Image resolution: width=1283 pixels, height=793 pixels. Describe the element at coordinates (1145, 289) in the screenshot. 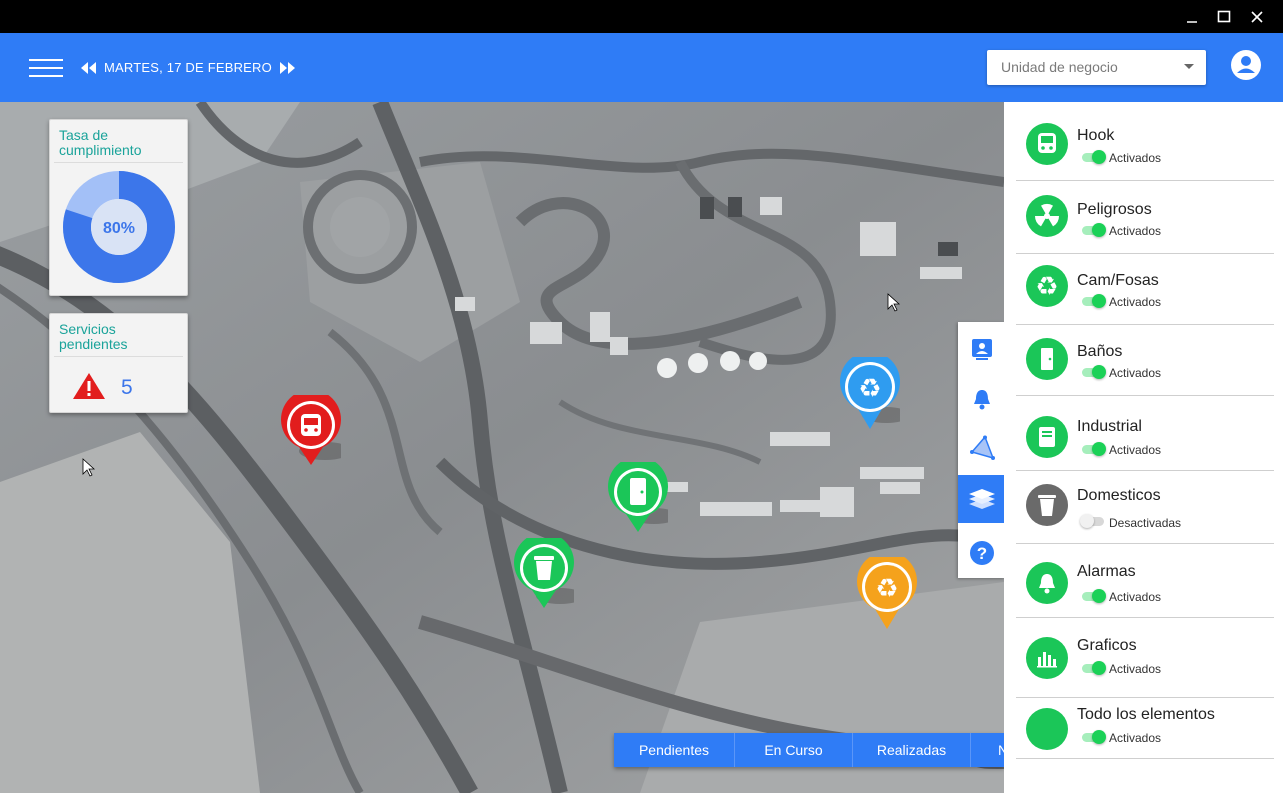

I see `layer-item-cam-fosas: ♻ Cam/Fosas Activados` at that location.